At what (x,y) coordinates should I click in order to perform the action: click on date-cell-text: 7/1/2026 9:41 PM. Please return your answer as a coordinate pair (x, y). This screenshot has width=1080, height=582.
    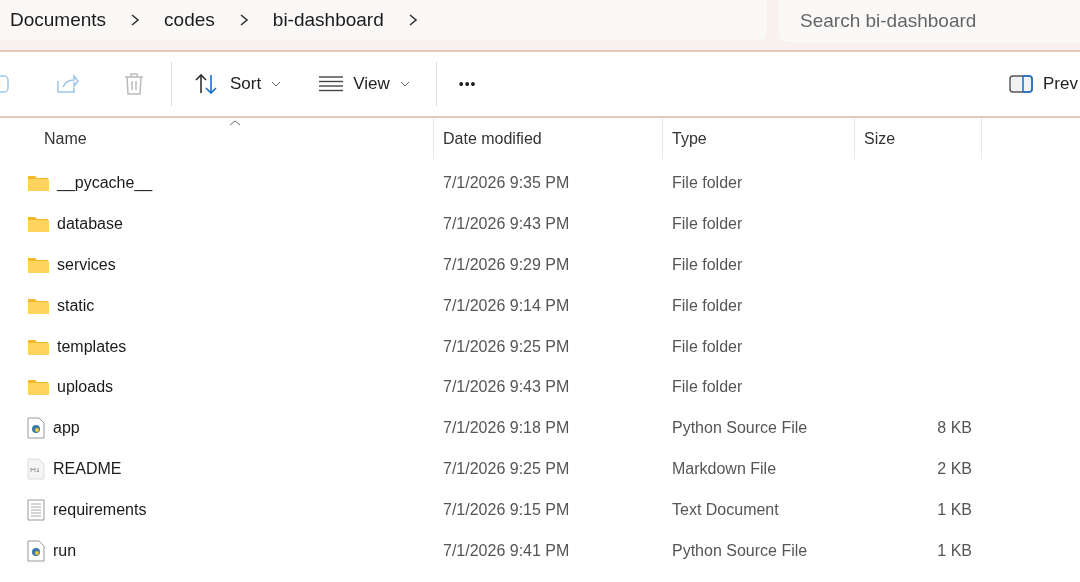
    Looking at the image, I should click on (506, 550).